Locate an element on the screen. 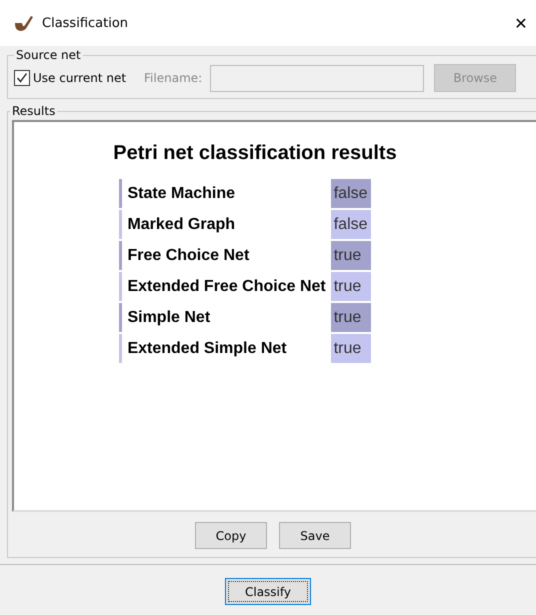 This screenshot has width=536, height=615. action-button: Save is located at coordinates (315, 535).